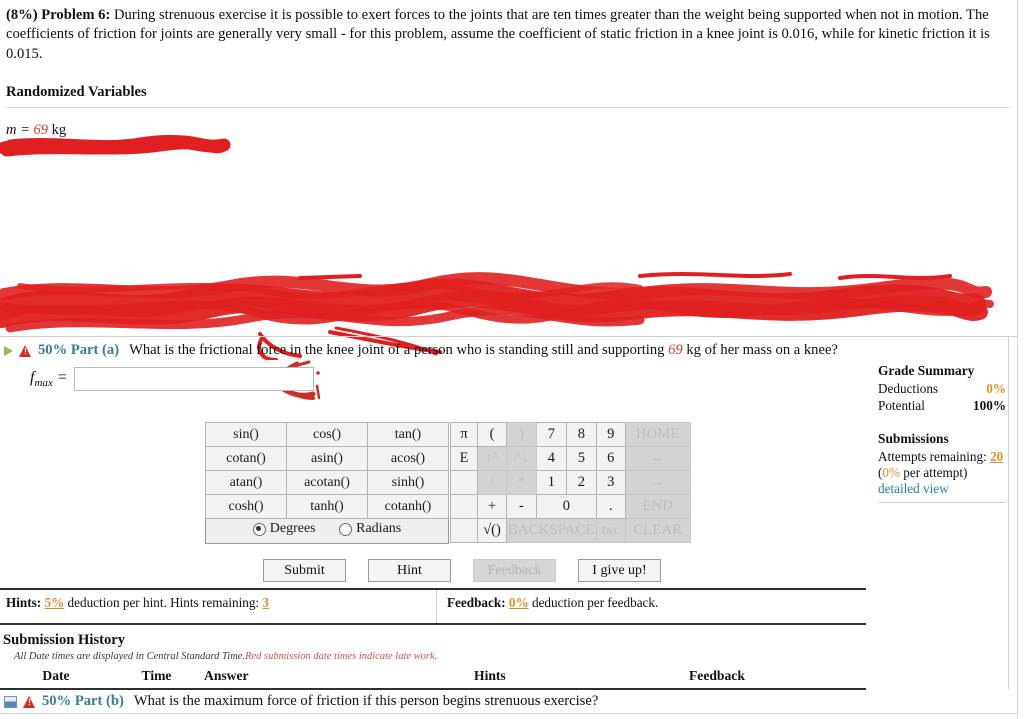 This screenshot has width=1024, height=719. I want to click on key-open-paren: (, so click(492, 434).